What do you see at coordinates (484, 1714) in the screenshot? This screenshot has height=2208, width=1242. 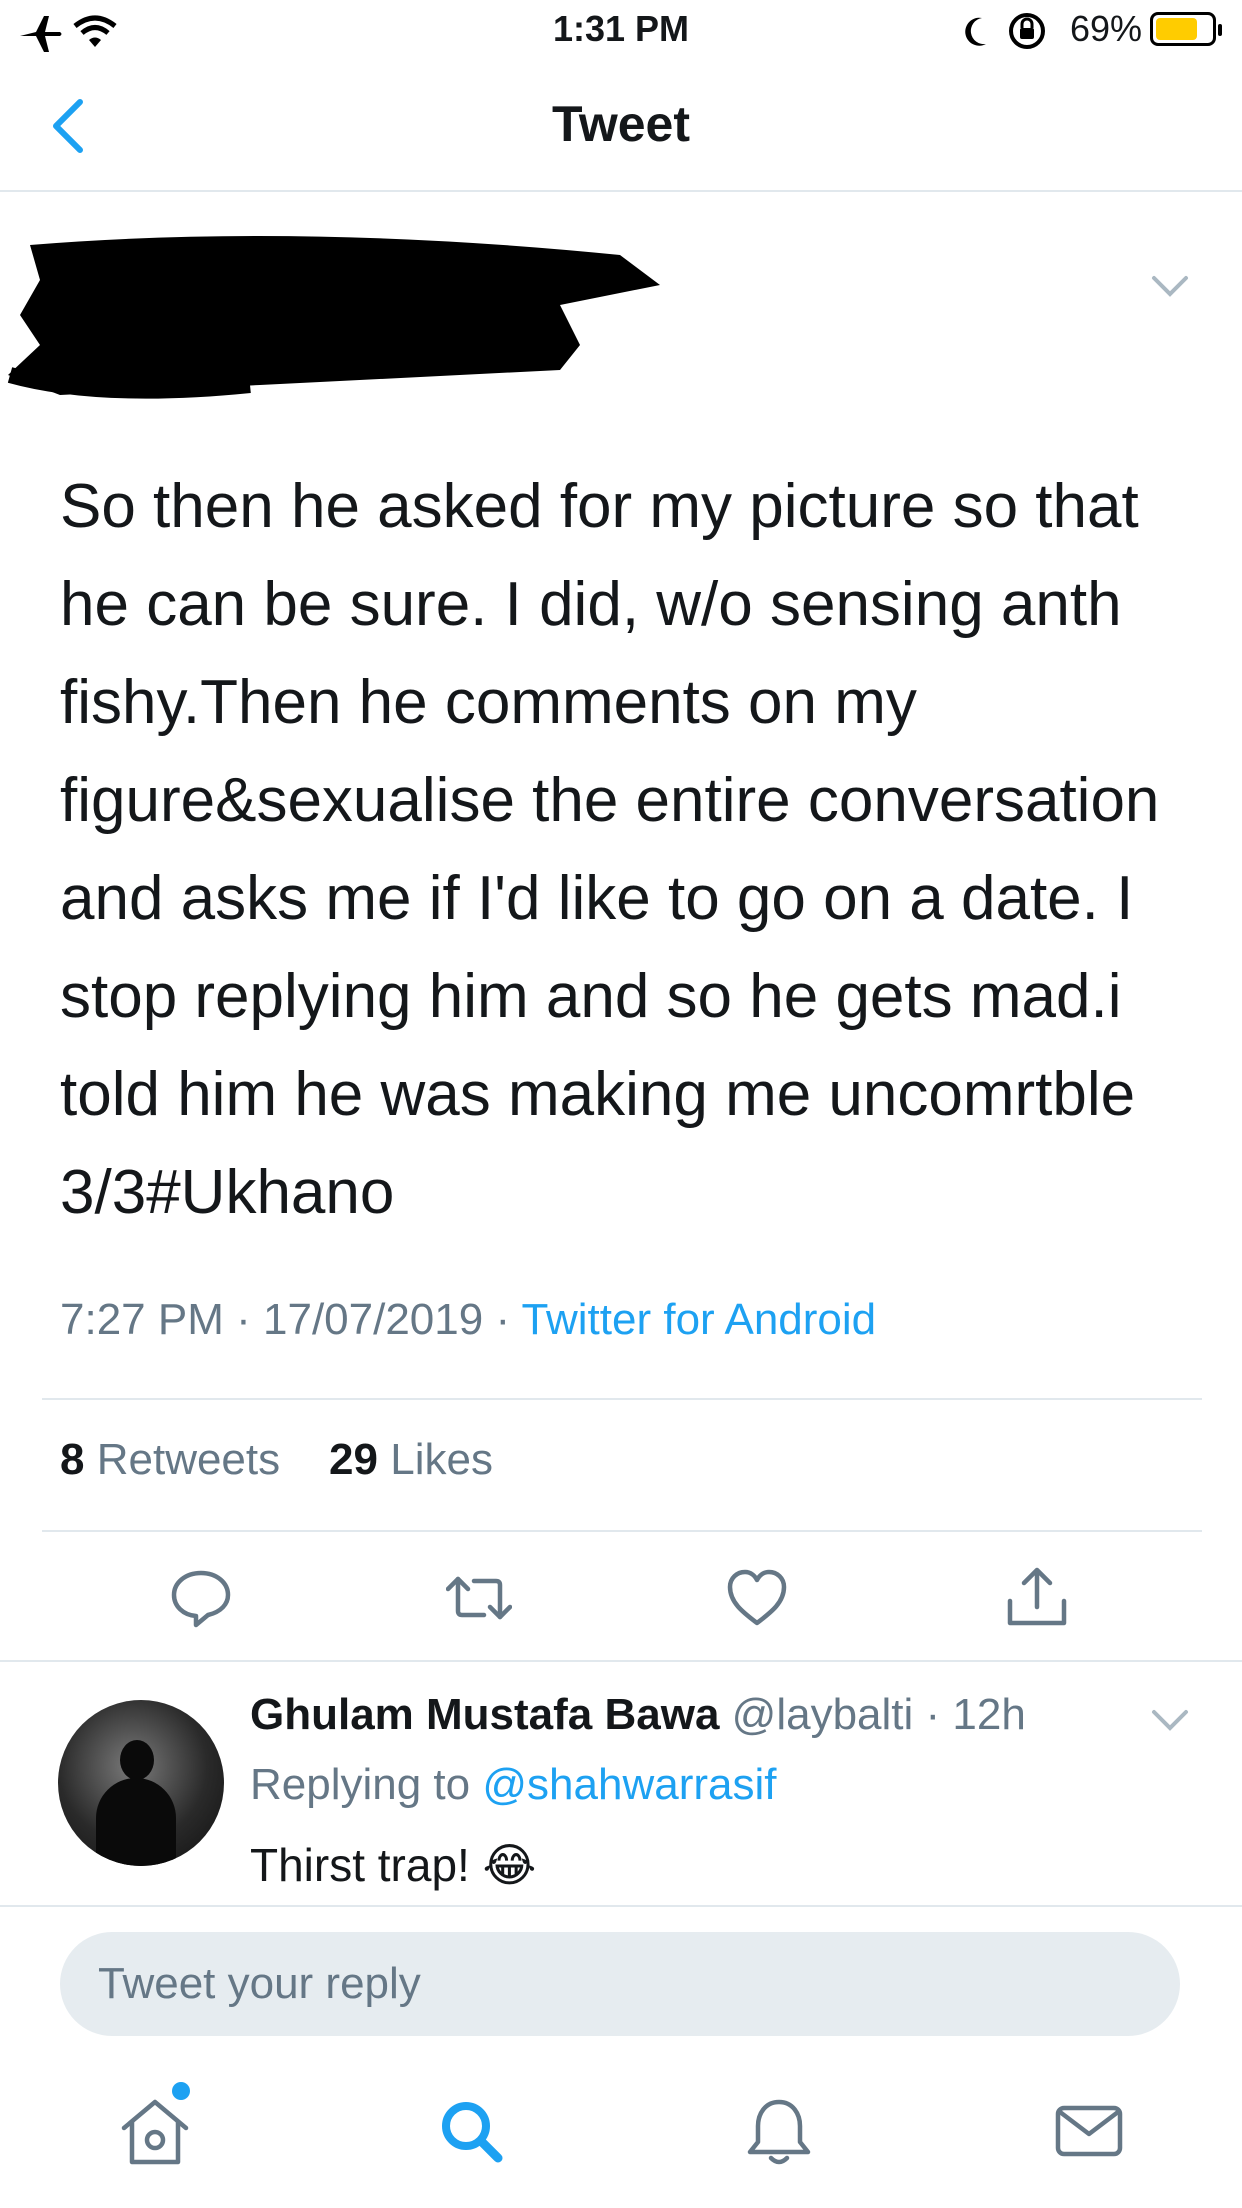 I see `reply-author-name: Ghulam Mustafa Bawa` at bounding box center [484, 1714].